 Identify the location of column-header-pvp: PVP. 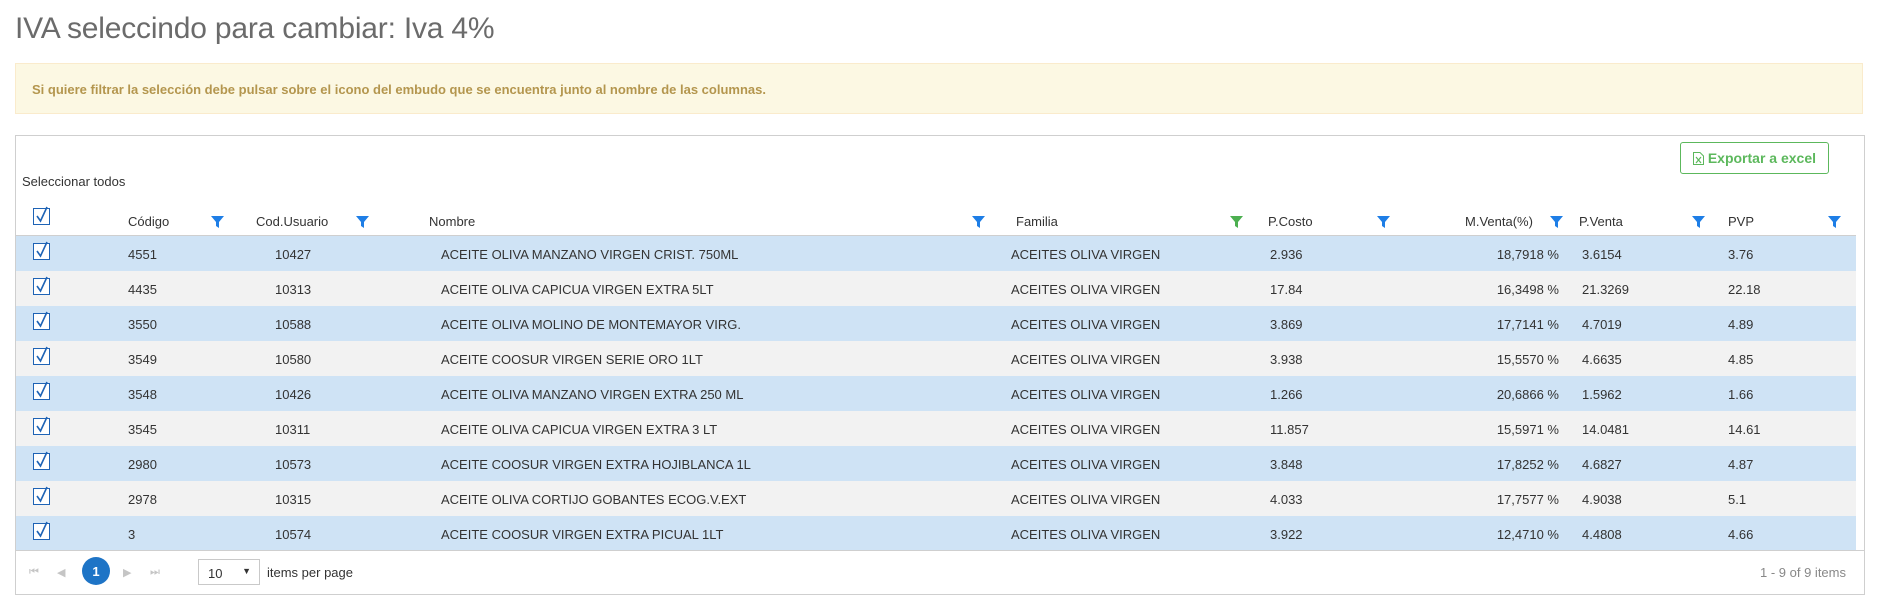
(1741, 221).